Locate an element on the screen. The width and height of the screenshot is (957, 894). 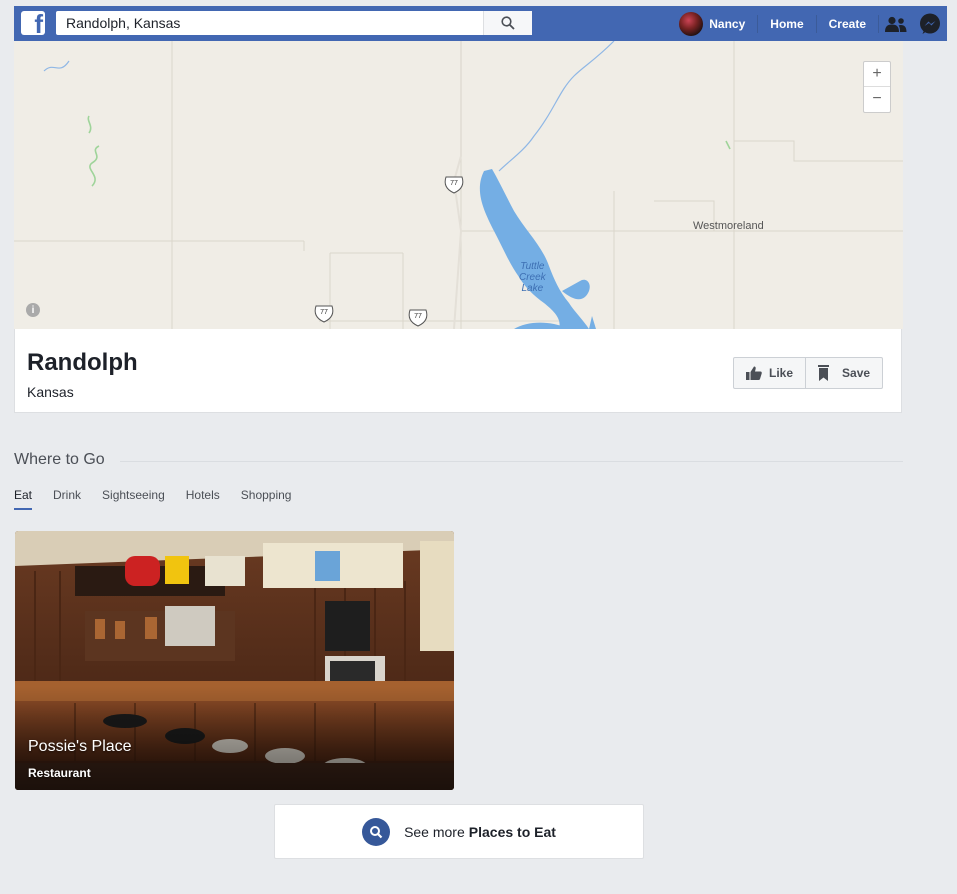
user-name: Nancy is located at coordinates (727, 23).